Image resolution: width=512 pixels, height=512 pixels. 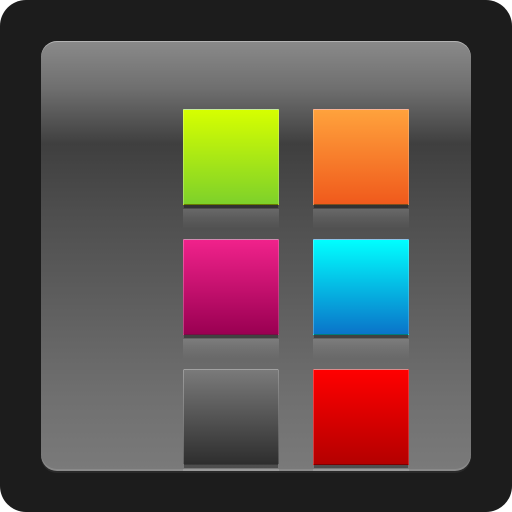 What do you see at coordinates (361, 418) in the screenshot?
I see `tile-red` at bounding box center [361, 418].